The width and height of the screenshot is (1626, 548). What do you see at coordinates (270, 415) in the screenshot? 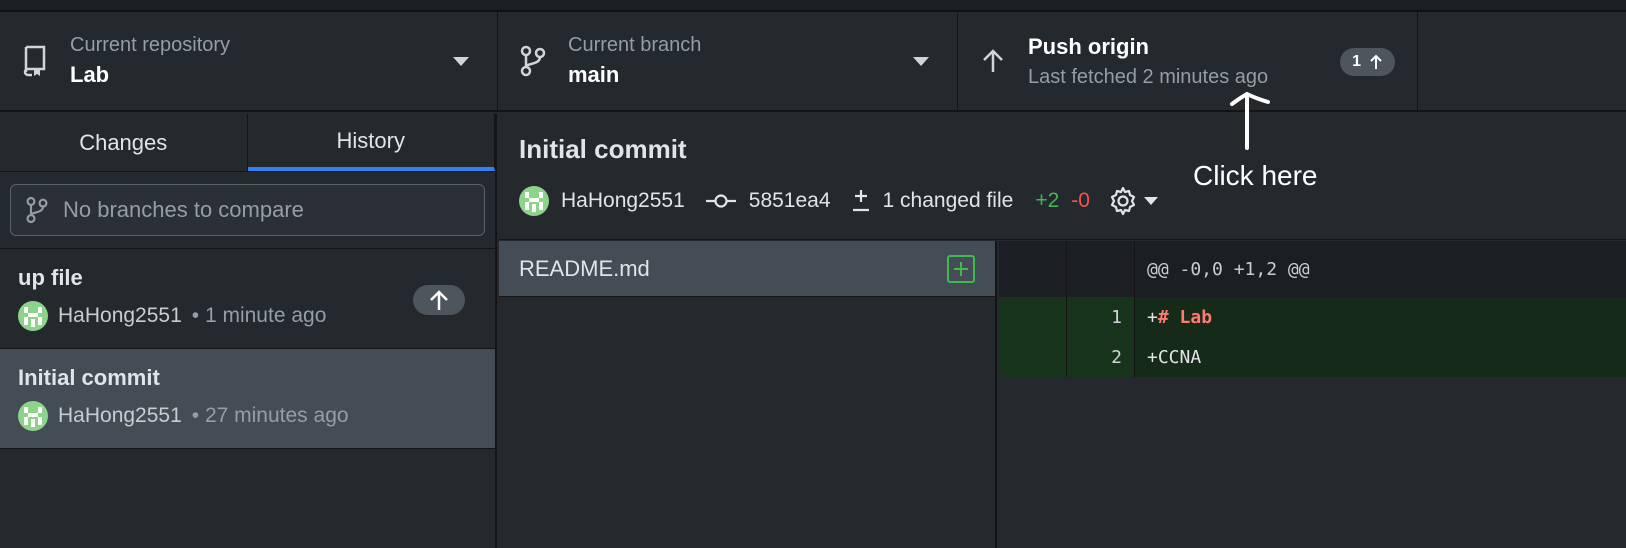
I see `commit-time: • 27 minutes ago` at bounding box center [270, 415].